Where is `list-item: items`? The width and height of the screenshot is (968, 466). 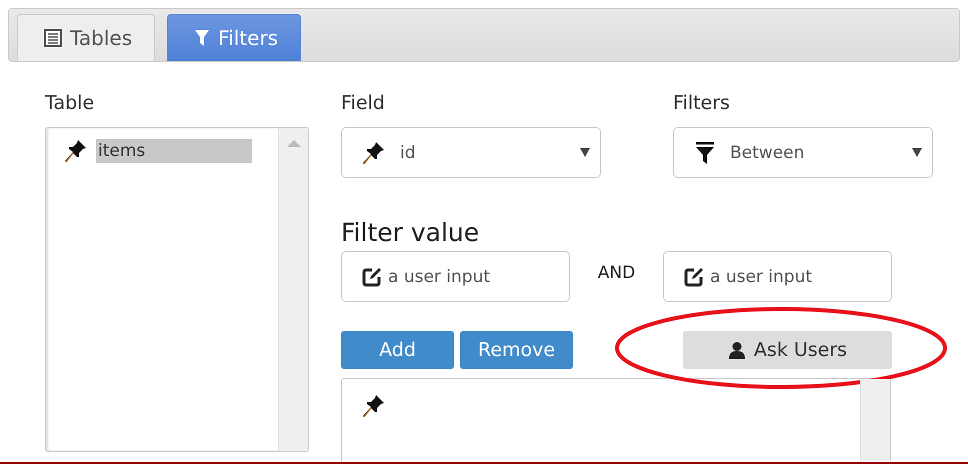 list-item: items is located at coordinates (174, 151).